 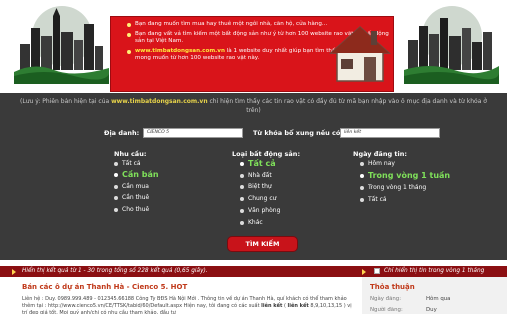 I want to click on post-date-heading: Ngày đăng tin:, so click(x=380, y=154).